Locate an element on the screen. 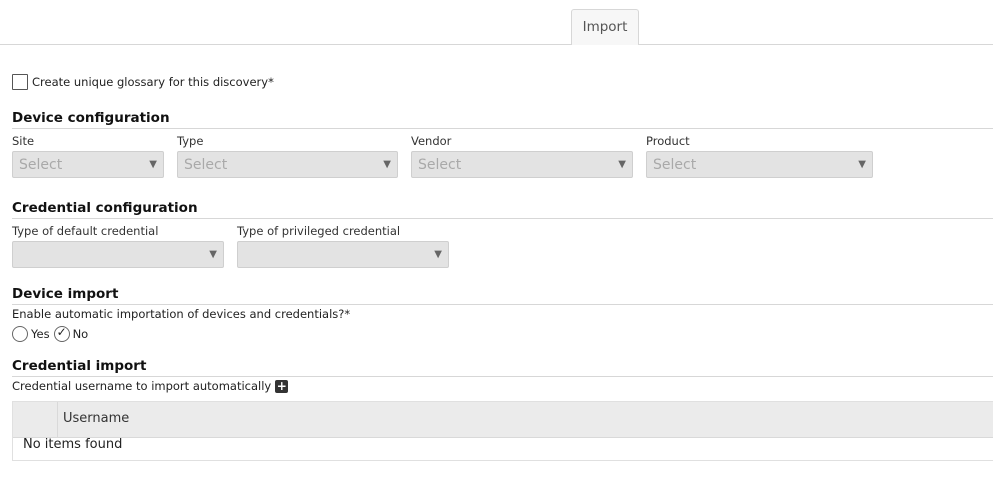 The width and height of the screenshot is (993, 483). select-column-header is located at coordinates (35, 419).